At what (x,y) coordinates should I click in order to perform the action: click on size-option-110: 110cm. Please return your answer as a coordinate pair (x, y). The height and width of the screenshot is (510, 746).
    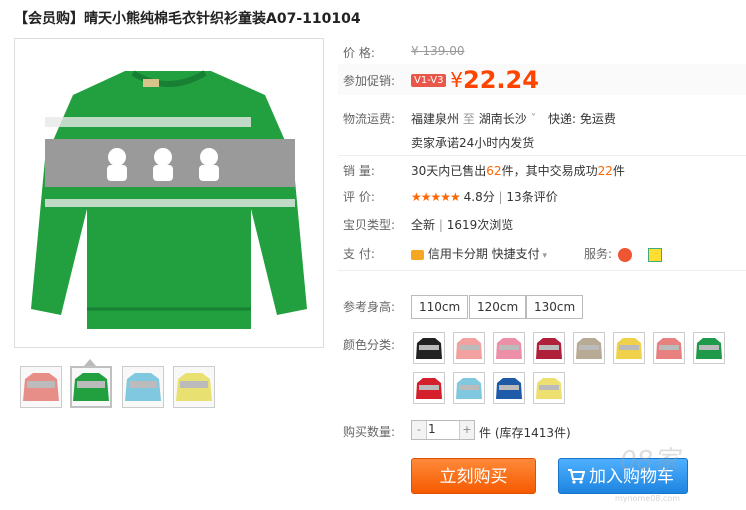
    Looking at the image, I should click on (440, 307).